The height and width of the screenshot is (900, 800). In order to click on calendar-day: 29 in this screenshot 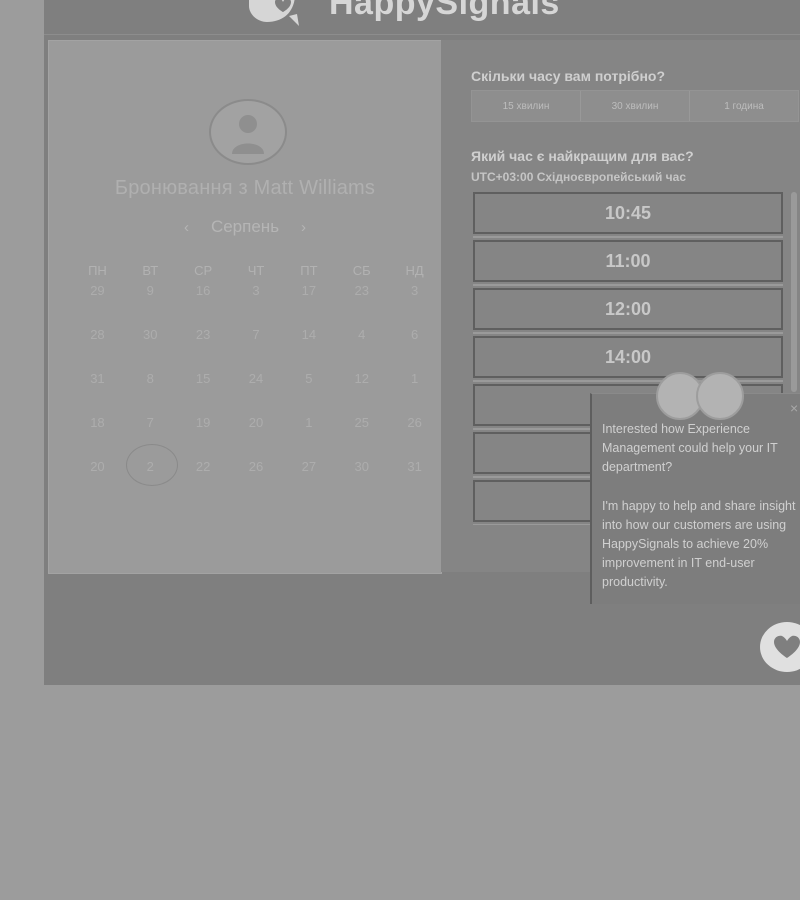, I will do `click(97, 290)`.